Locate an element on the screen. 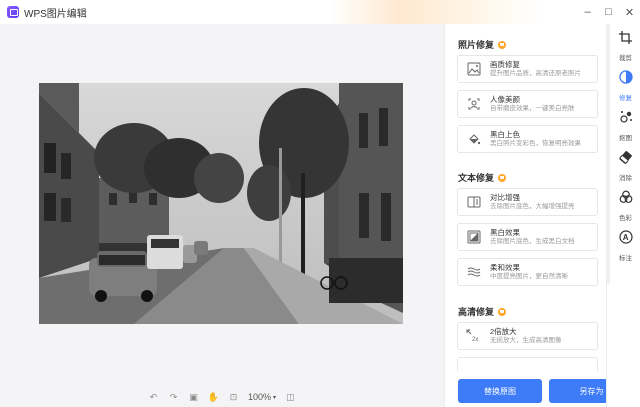 The height and width of the screenshot is (407, 640). portrait-beauty-icon is located at coordinates (474, 104).